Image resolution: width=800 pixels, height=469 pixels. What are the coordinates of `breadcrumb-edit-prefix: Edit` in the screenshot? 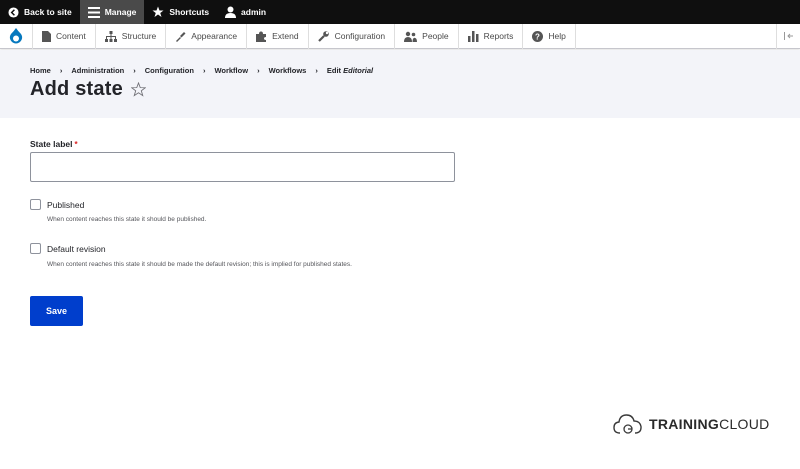 It's located at (334, 70).